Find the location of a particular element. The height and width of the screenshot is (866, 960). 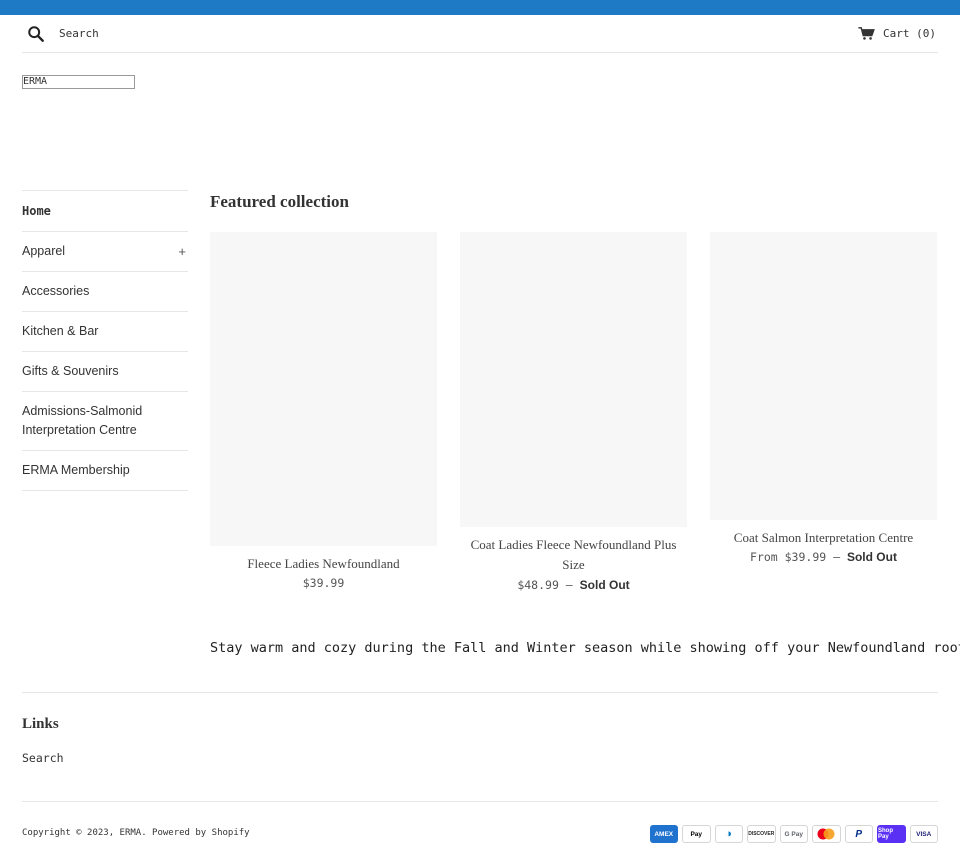

apple-pay-icon: Pay is located at coordinates (696, 834).